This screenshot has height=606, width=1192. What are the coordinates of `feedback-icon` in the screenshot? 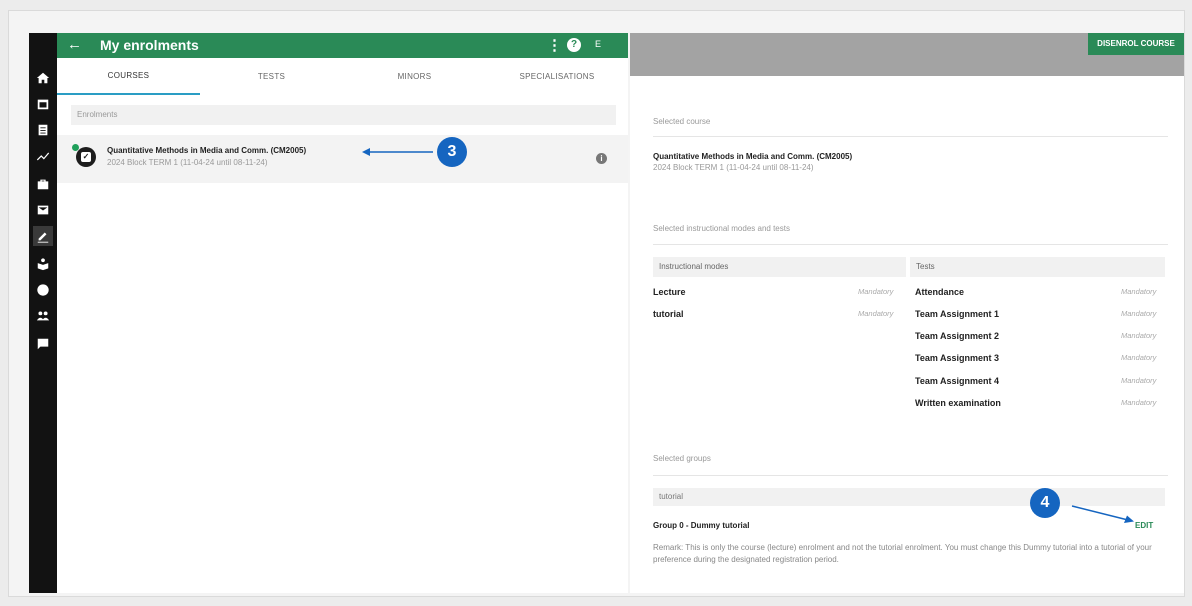 It's located at (43, 344).